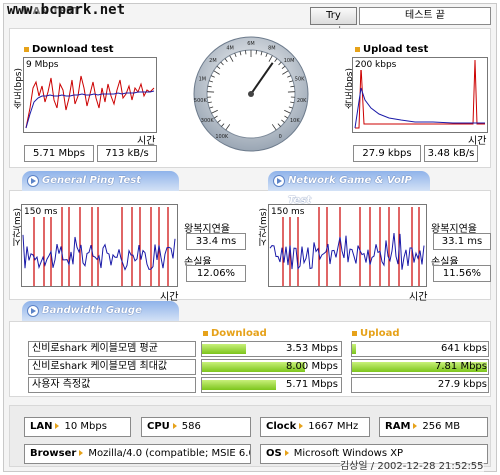 The width and height of the screenshot is (500, 475). I want to click on game-loss-value: 11.56%, so click(462, 273).